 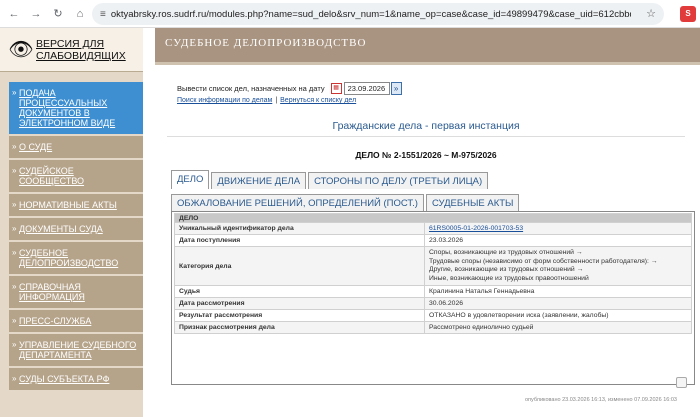 What do you see at coordinates (299, 228) in the screenshot?
I see `uid-label: Уникальный идентификатор дела` at bounding box center [299, 228].